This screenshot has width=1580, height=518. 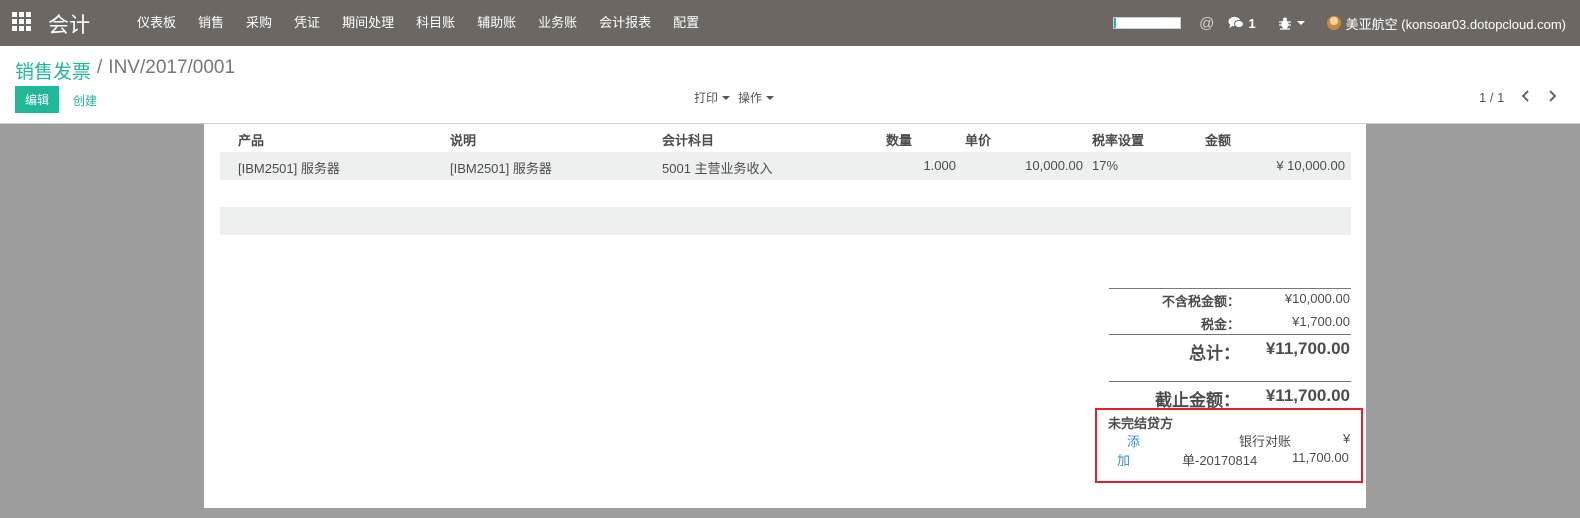 What do you see at coordinates (1214, 353) in the screenshot?
I see `total-label: 总计：` at bounding box center [1214, 353].